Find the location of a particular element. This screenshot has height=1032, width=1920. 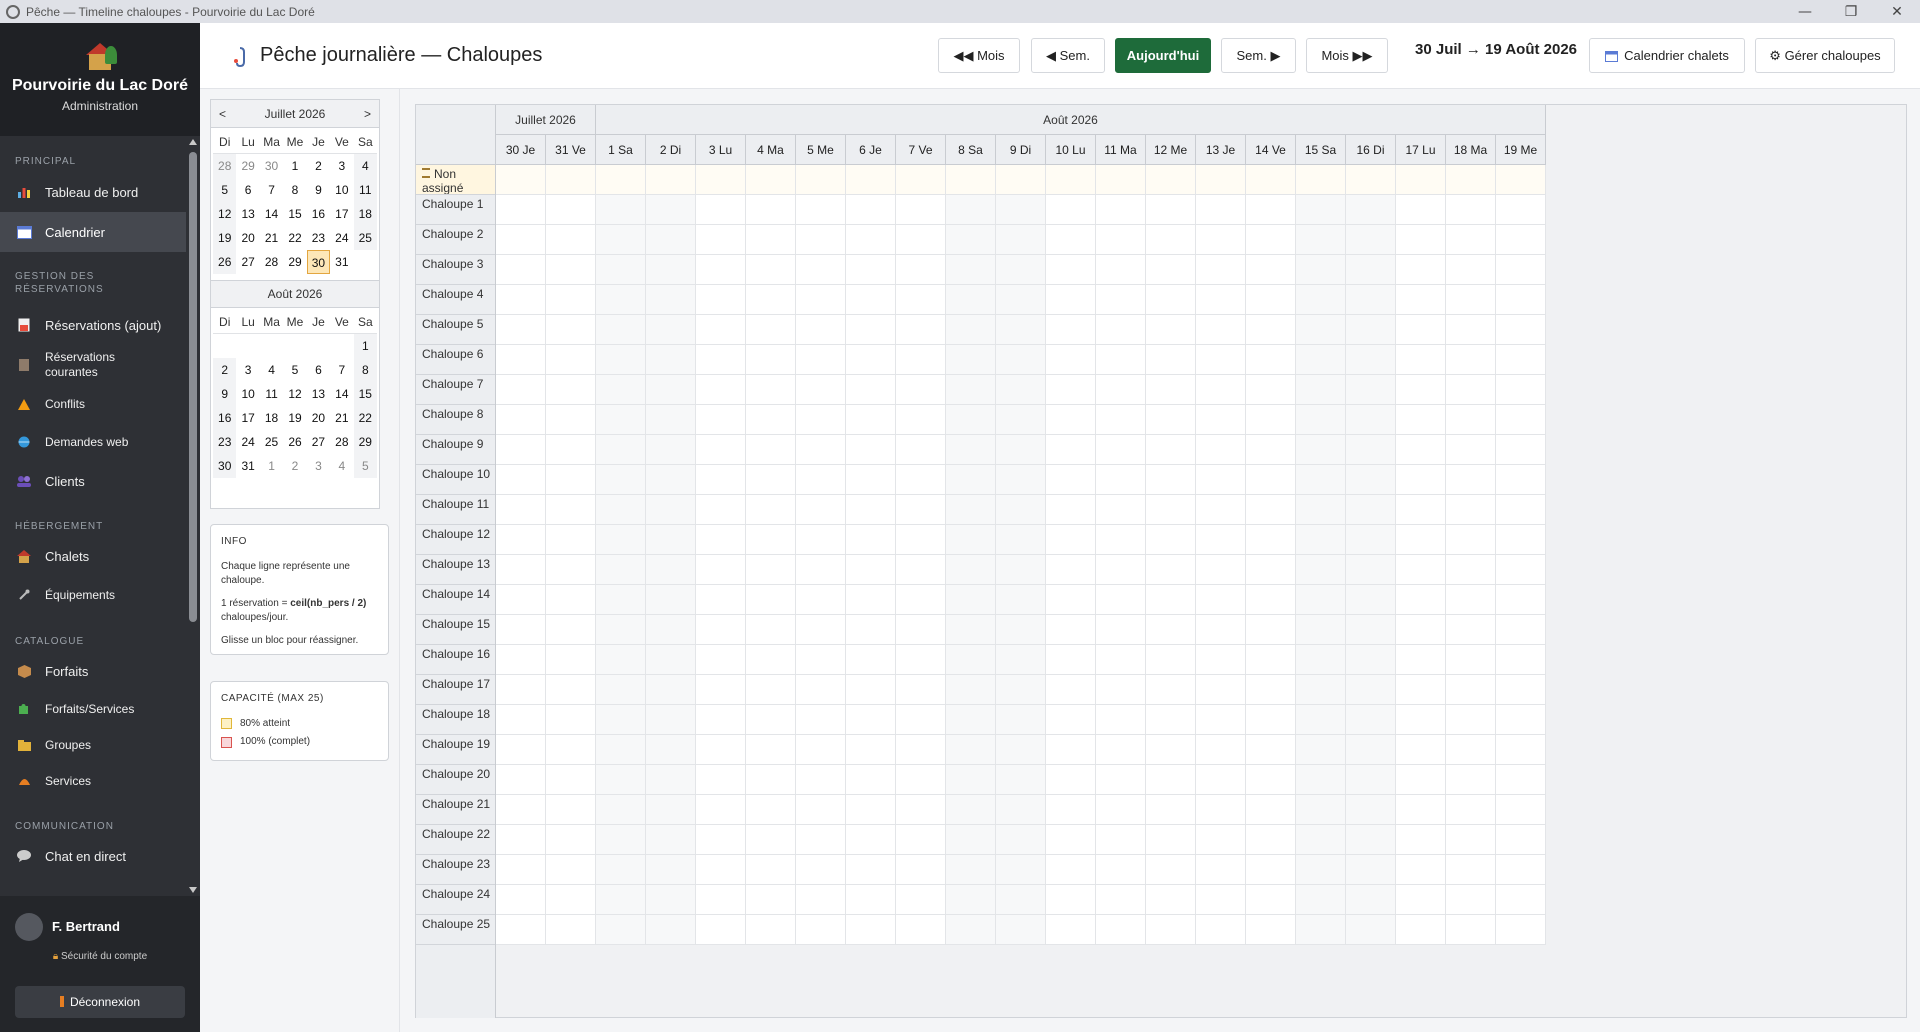

mini-calendar-day: 16 is located at coordinates (318, 214).